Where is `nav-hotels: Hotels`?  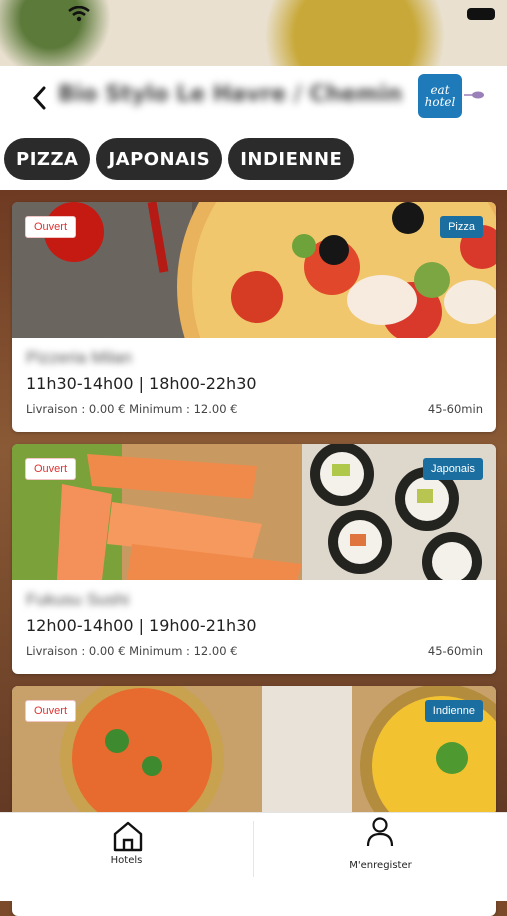
nav-hotels: Hotels is located at coordinates (126, 857).